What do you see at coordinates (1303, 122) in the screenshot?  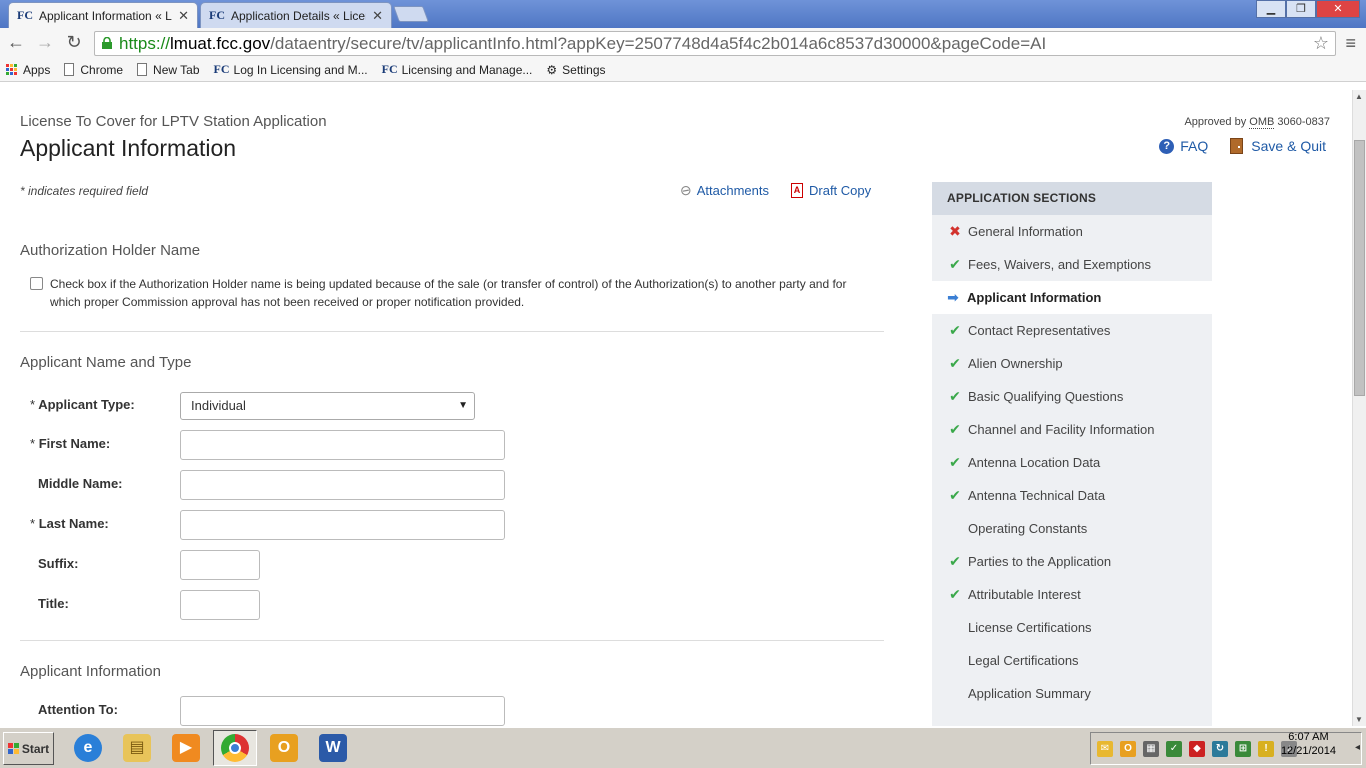 I see `omb-number: 3060-0837` at bounding box center [1303, 122].